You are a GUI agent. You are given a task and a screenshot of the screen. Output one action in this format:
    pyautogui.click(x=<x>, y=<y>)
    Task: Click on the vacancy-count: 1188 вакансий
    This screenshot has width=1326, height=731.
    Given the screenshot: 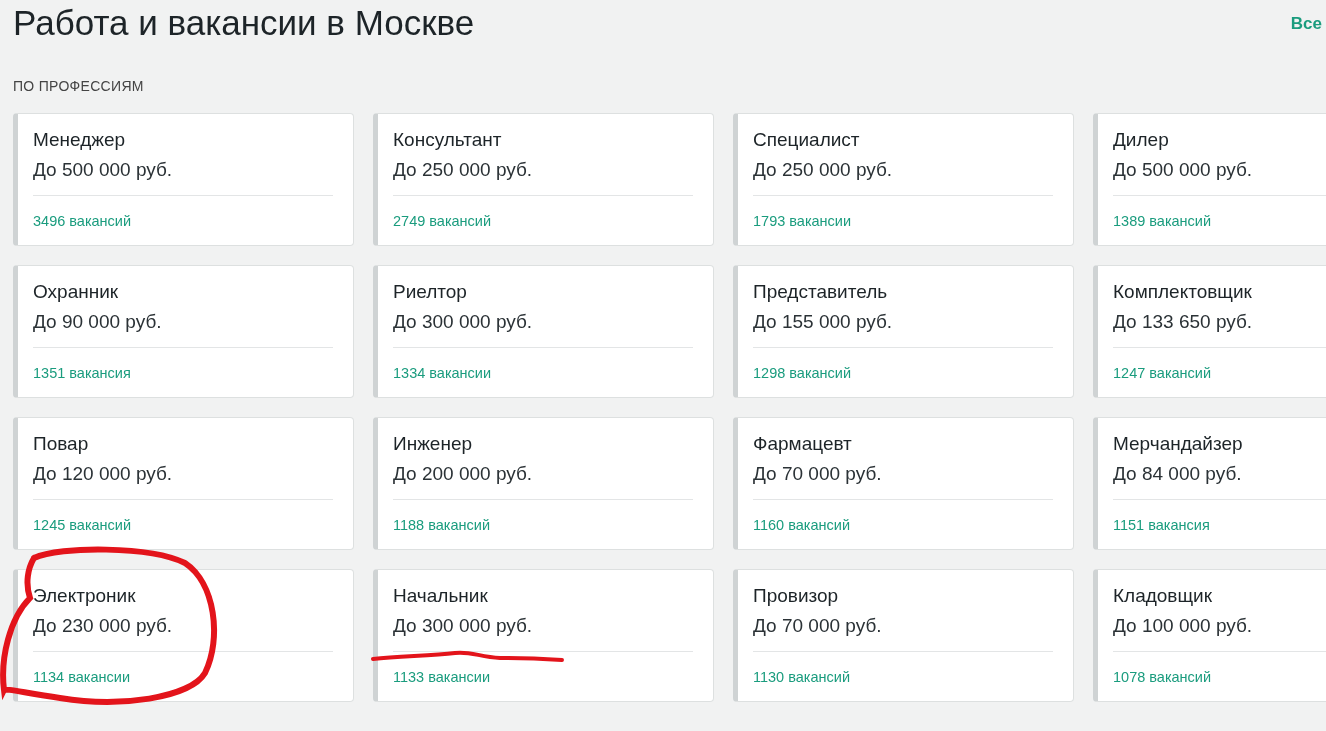 What is the action you would take?
    pyautogui.click(x=441, y=525)
    